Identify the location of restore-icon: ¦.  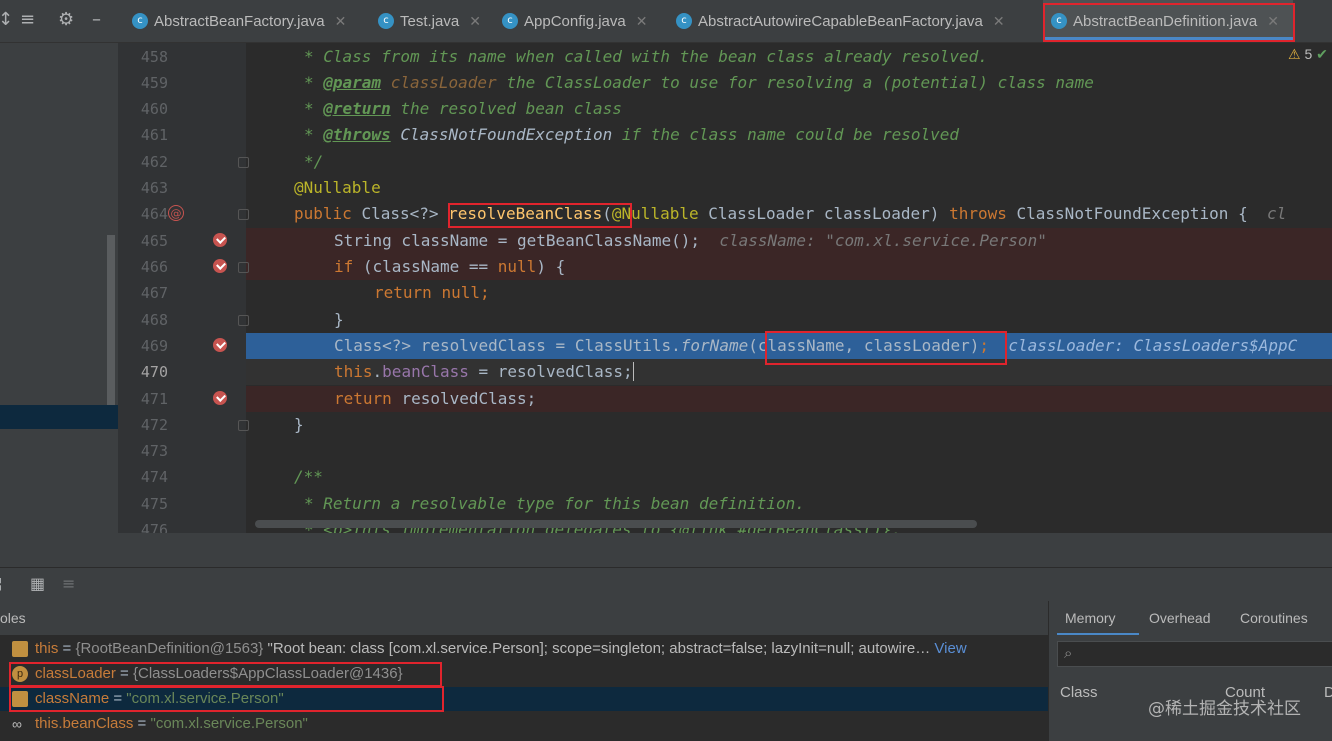
(1, 584).